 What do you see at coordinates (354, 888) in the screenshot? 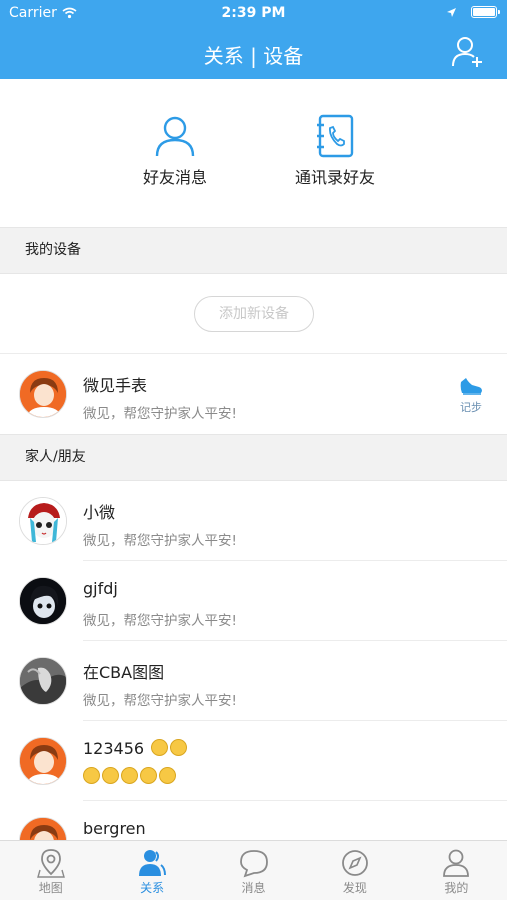
I see `tab-label: 发现` at bounding box center [354, 888].